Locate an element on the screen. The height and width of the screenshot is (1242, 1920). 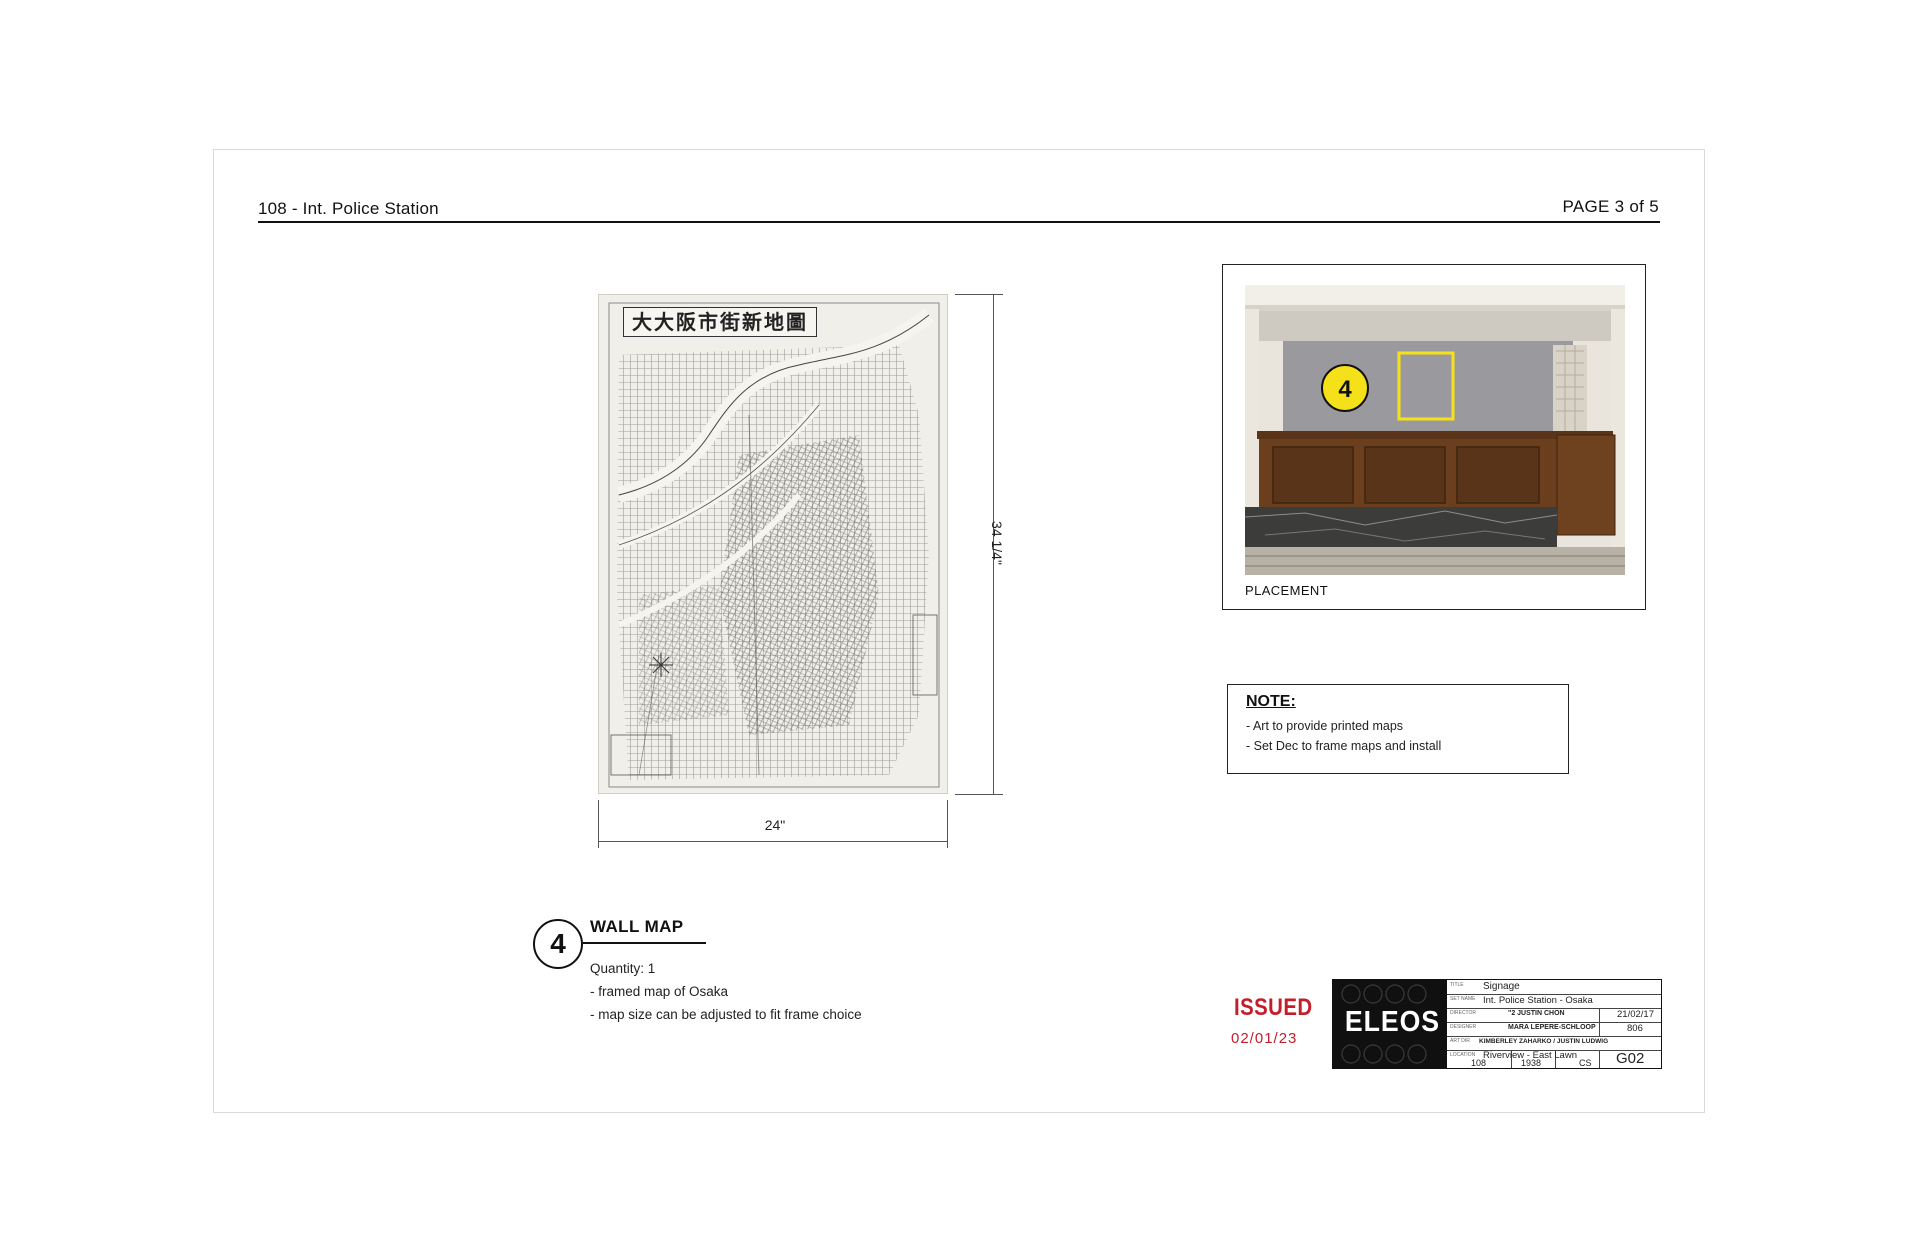
tb-drawn-by: CS is located at coordinates (1585, 1063).